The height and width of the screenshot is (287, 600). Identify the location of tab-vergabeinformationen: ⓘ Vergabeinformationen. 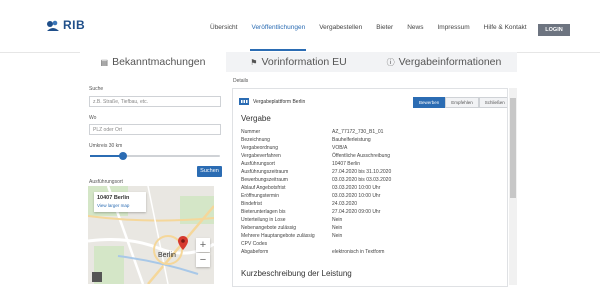
(444, 62).